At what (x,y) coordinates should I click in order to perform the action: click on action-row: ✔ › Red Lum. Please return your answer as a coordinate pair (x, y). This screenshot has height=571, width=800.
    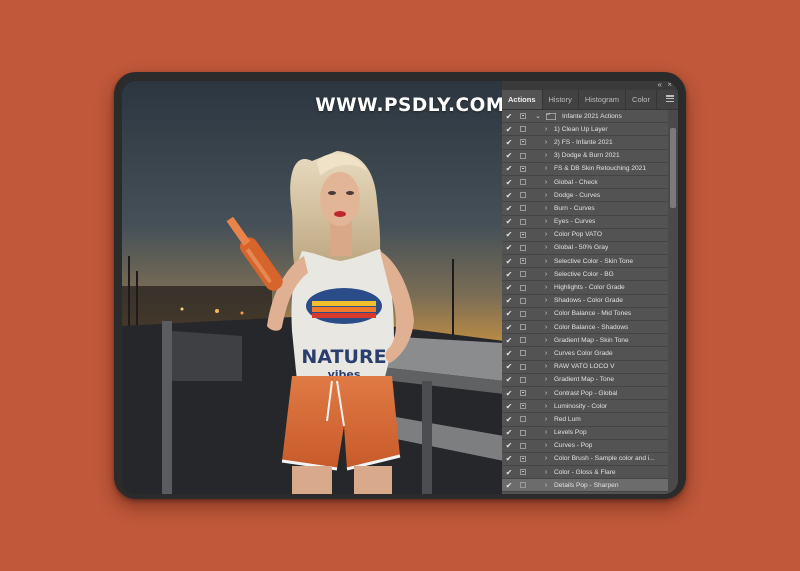
    Looking at the image, I should click on (585, 420).